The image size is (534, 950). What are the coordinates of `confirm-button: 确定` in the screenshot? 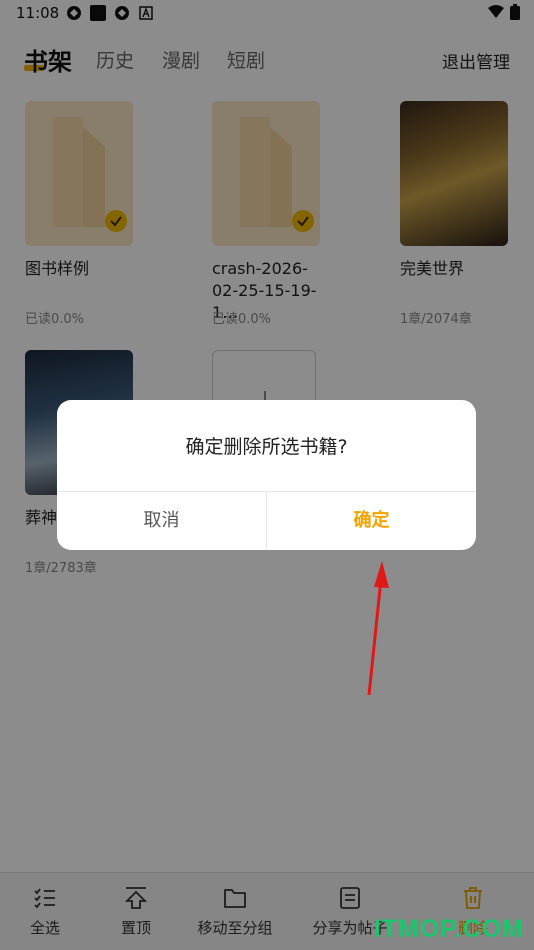 It's located at (371, 521).